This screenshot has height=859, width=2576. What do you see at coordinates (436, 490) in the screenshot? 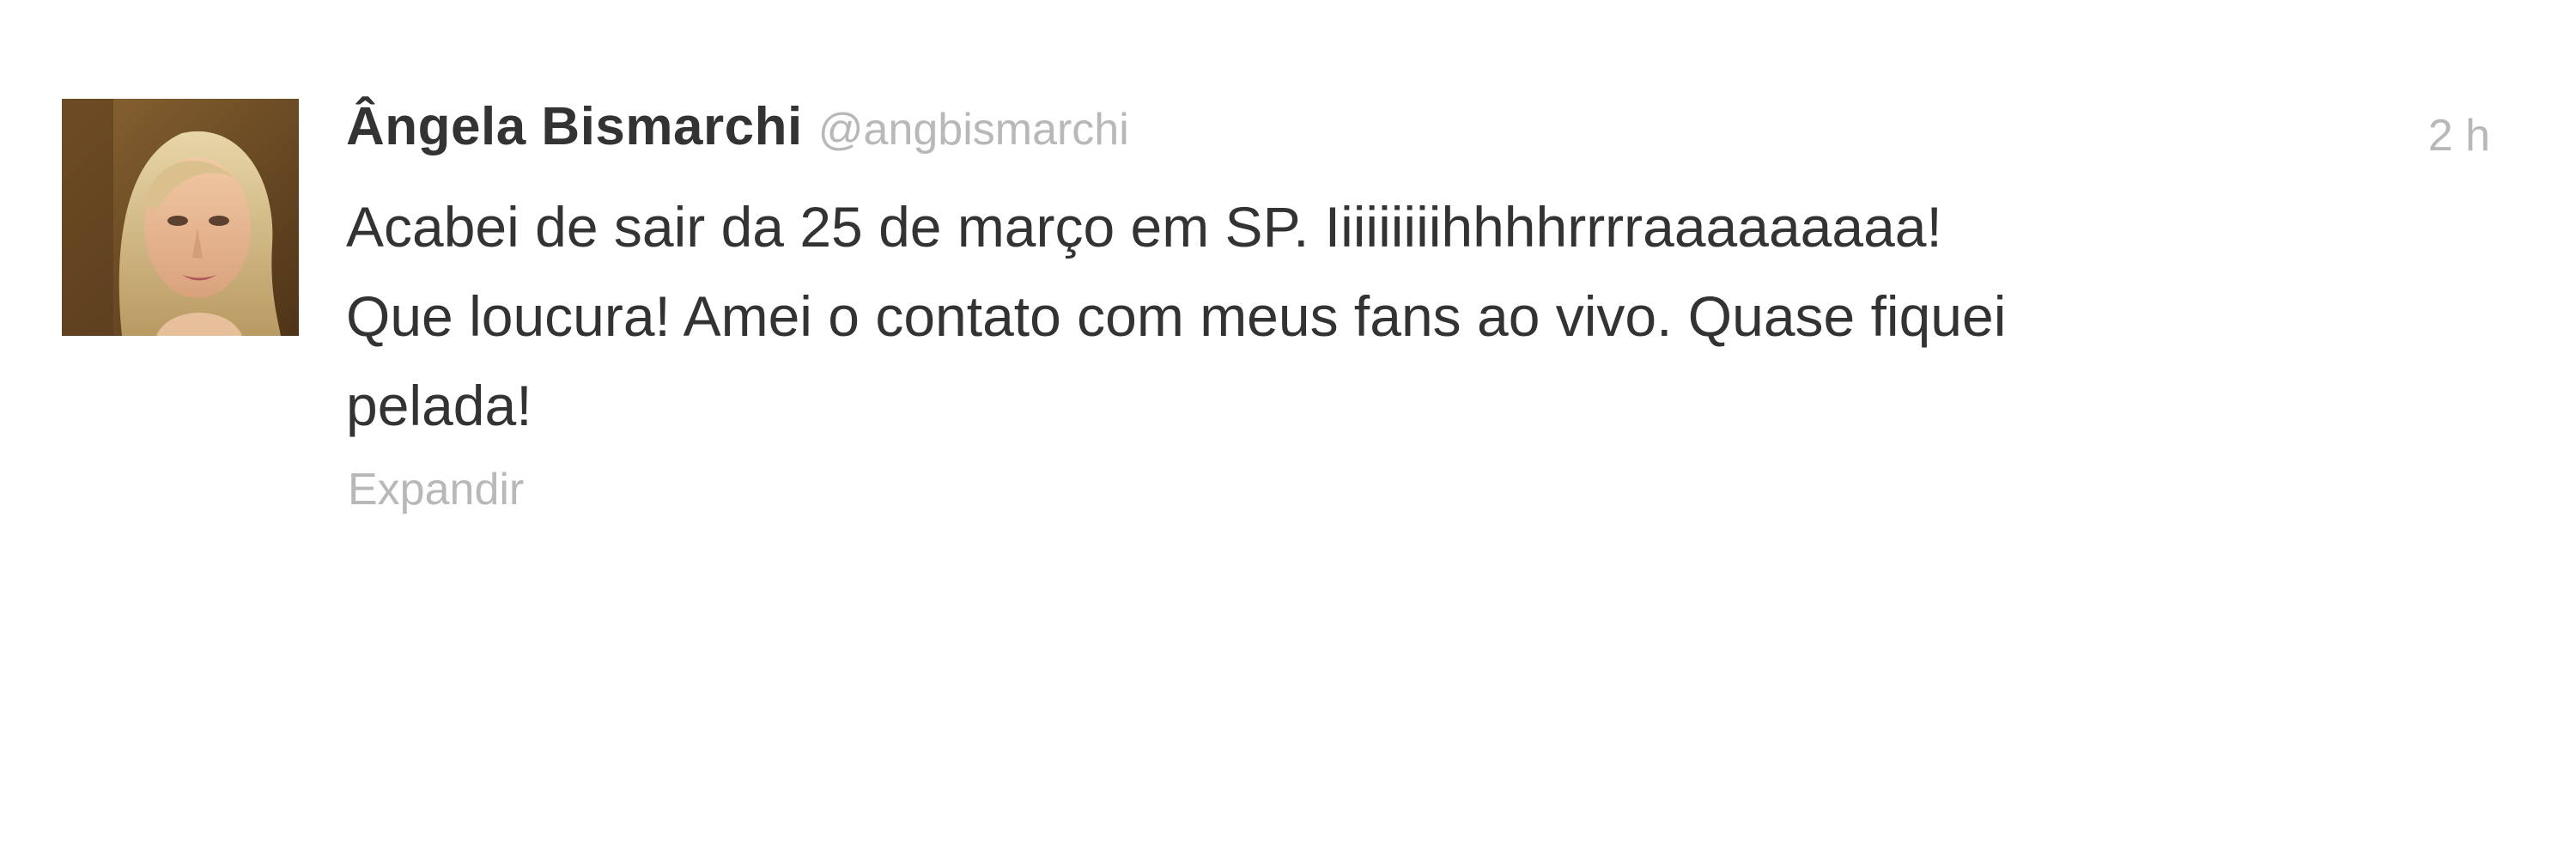
I see `expand-link: Expandir` at bounding box center [436, 490].